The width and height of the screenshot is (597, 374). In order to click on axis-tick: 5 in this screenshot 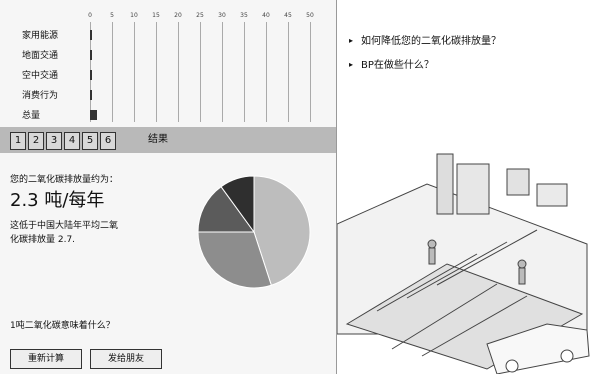, I will do `click(112, 15)`.